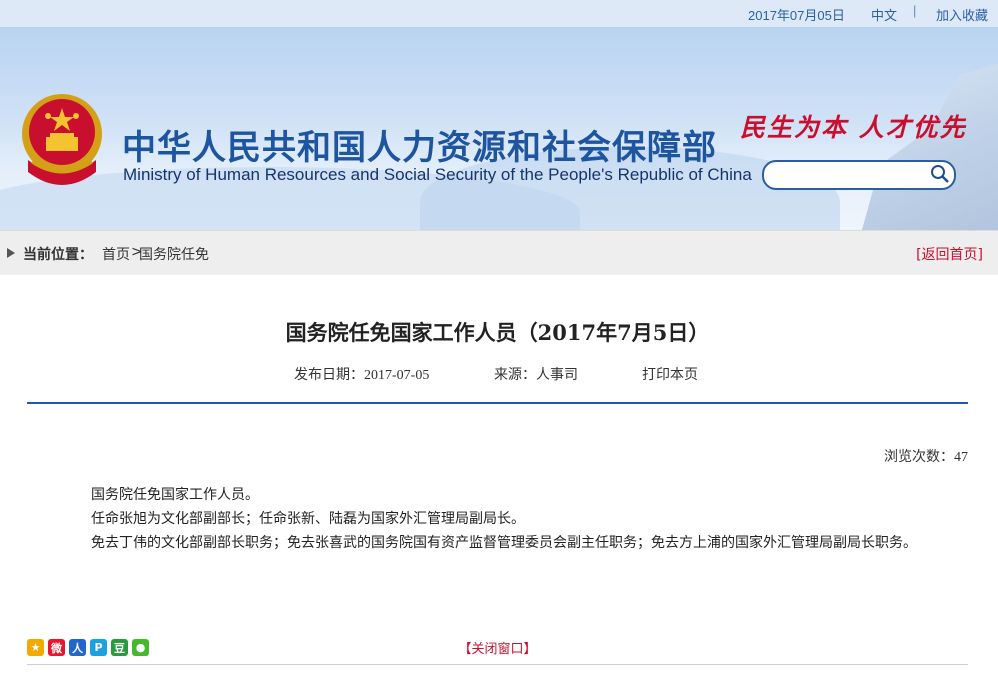  I want to click on publish-date-value: 2017-07-05, so click(397, 375).